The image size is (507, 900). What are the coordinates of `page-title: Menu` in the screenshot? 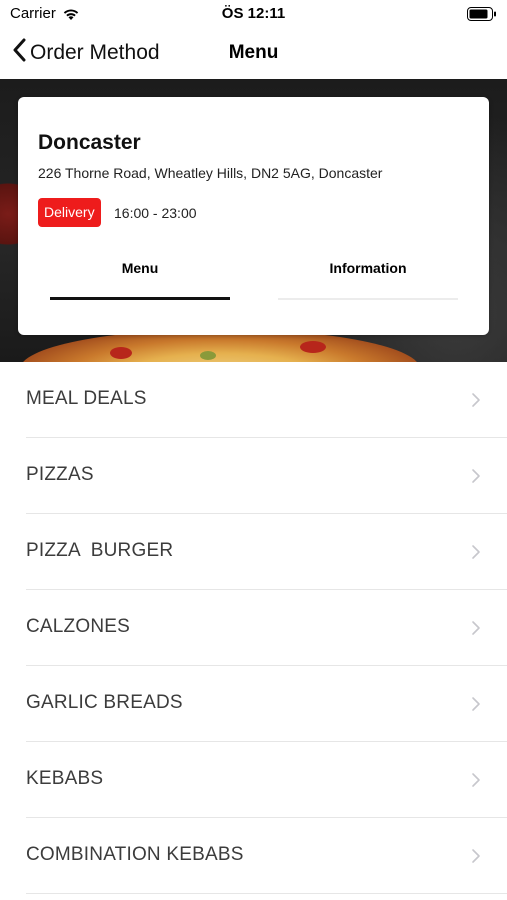 It's located at (253, 52).